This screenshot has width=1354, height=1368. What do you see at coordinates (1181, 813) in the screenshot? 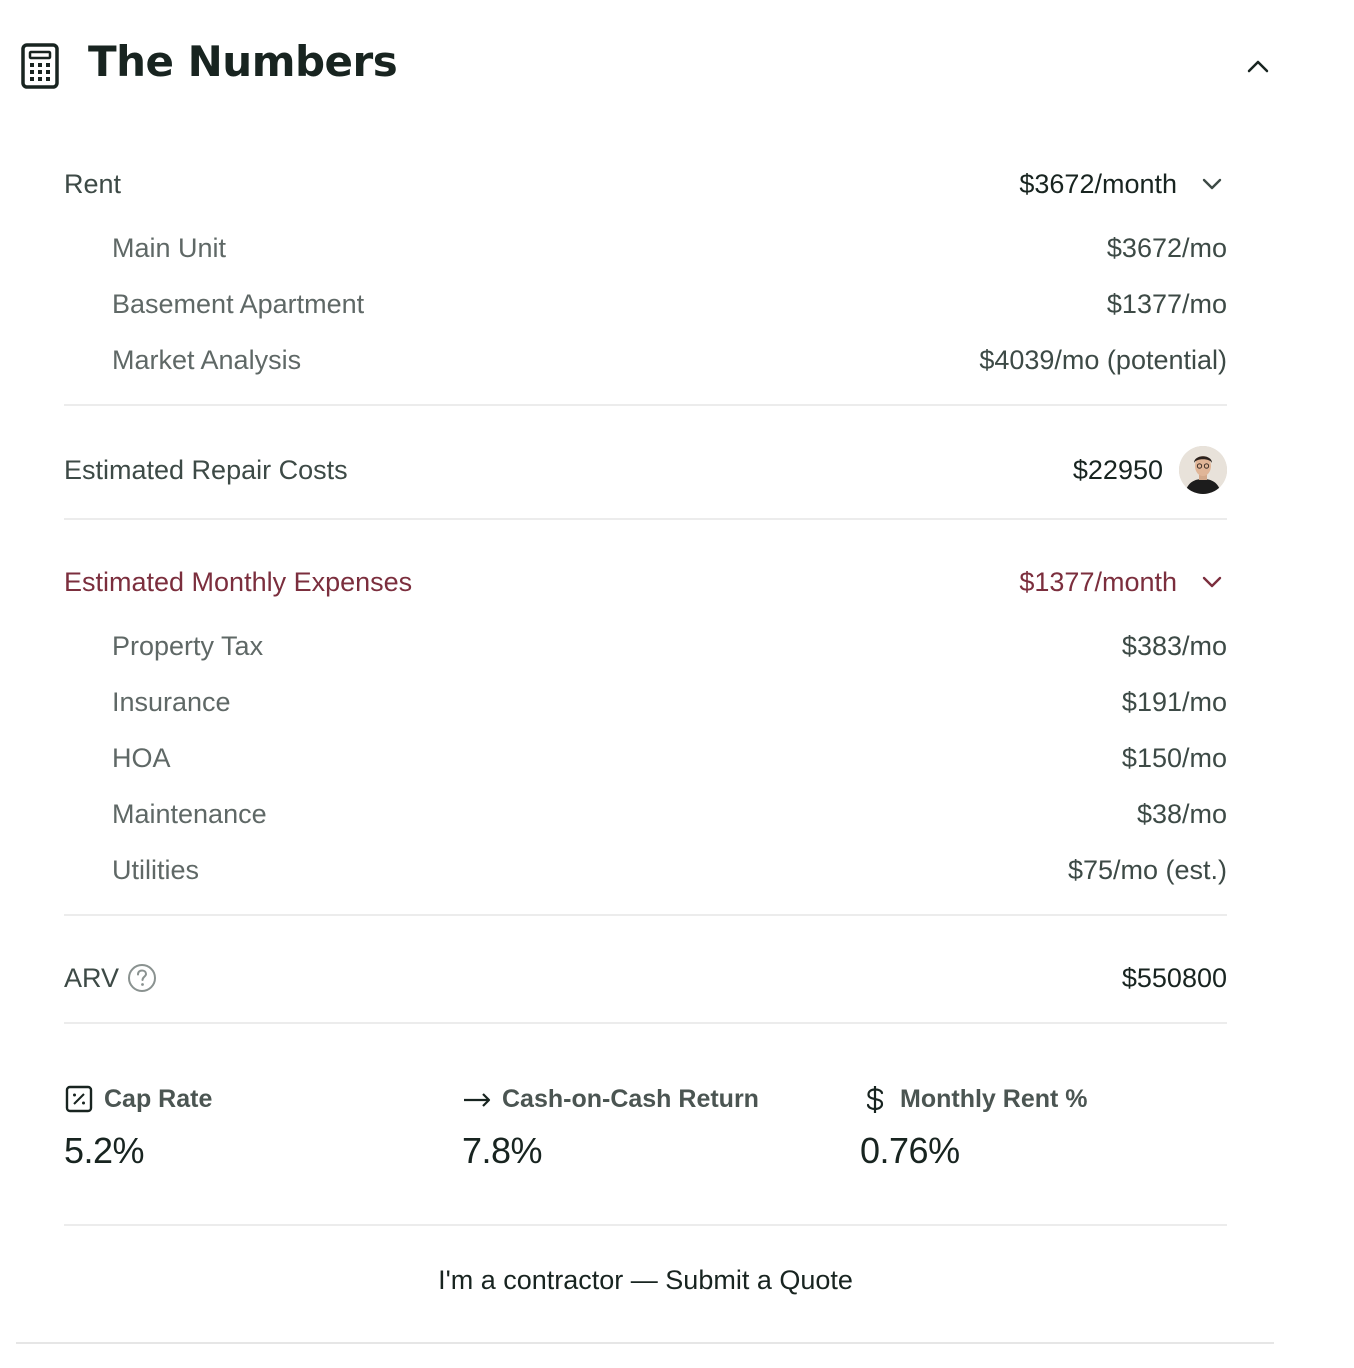
I see `expense-item-value: $38/mo` at bounding box center [1181, 813].